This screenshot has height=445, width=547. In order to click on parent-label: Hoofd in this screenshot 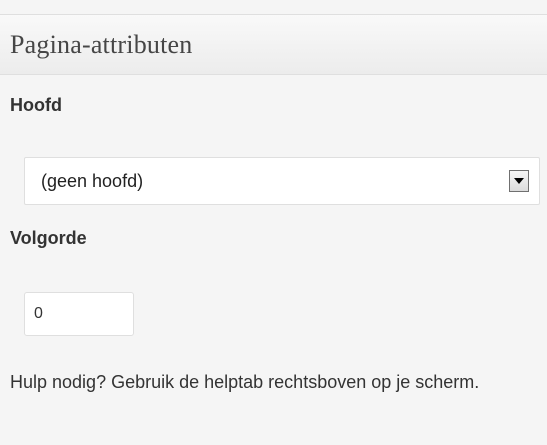, I will do `click(36, 105)`.